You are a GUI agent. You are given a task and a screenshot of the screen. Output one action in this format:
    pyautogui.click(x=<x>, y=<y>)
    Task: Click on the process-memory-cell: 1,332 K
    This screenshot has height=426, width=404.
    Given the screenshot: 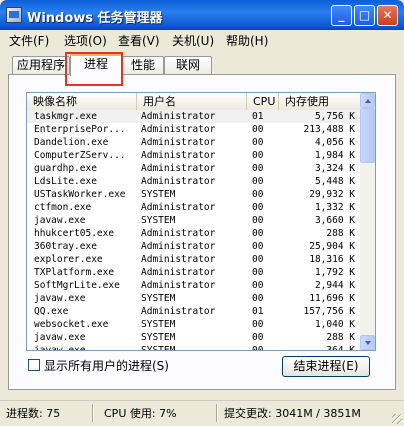 What is the action you would take?
    pyautogui.click(x=334, y=207)
    